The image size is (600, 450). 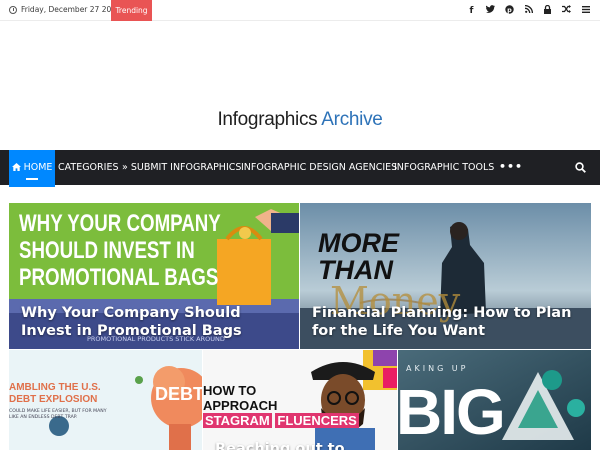 What do you see at coordinates (71, 9) in the screenshot?
I see `date-text: Friday, December 27 2019` at bounding box center [71, 9].